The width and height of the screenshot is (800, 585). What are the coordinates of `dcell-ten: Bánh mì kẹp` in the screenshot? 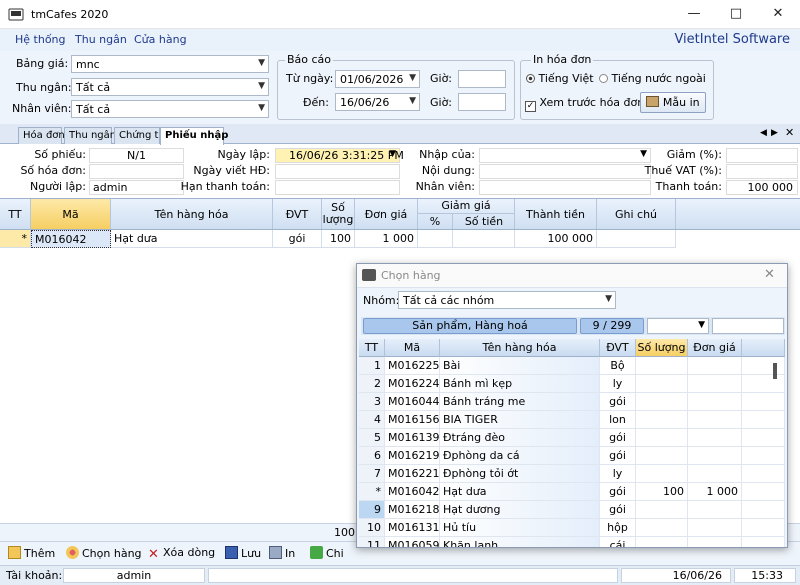 It's located at (520, 384).